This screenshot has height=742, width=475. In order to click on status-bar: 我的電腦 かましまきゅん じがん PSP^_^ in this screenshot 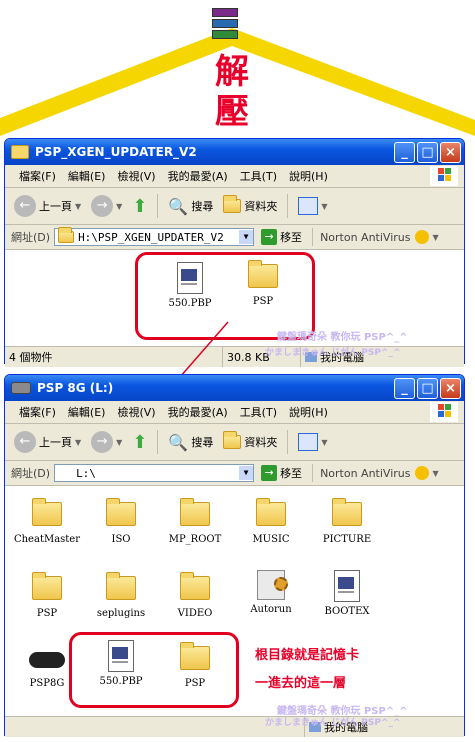, I will do `click(234, 726)`.